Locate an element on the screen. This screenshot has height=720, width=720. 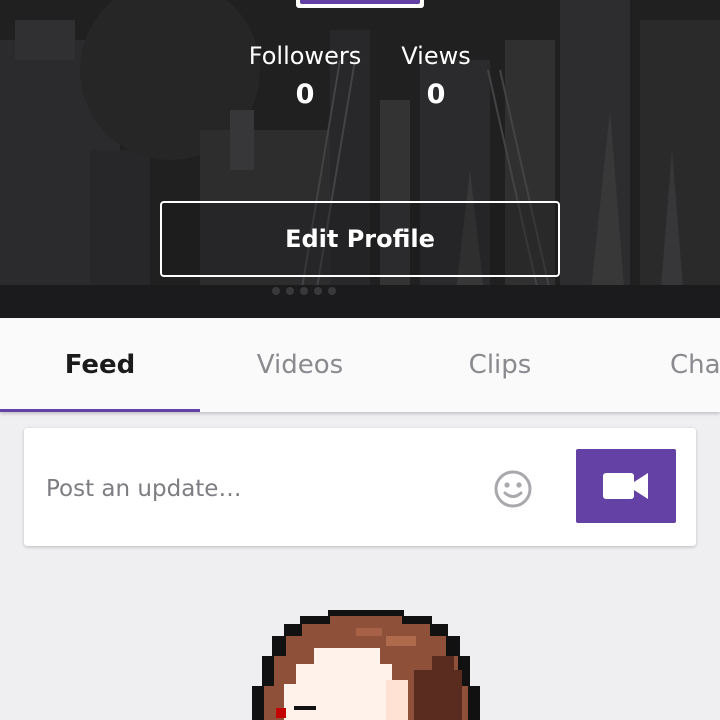
edit-profile-button: Edit Profile is located at coordinates (360, 239).